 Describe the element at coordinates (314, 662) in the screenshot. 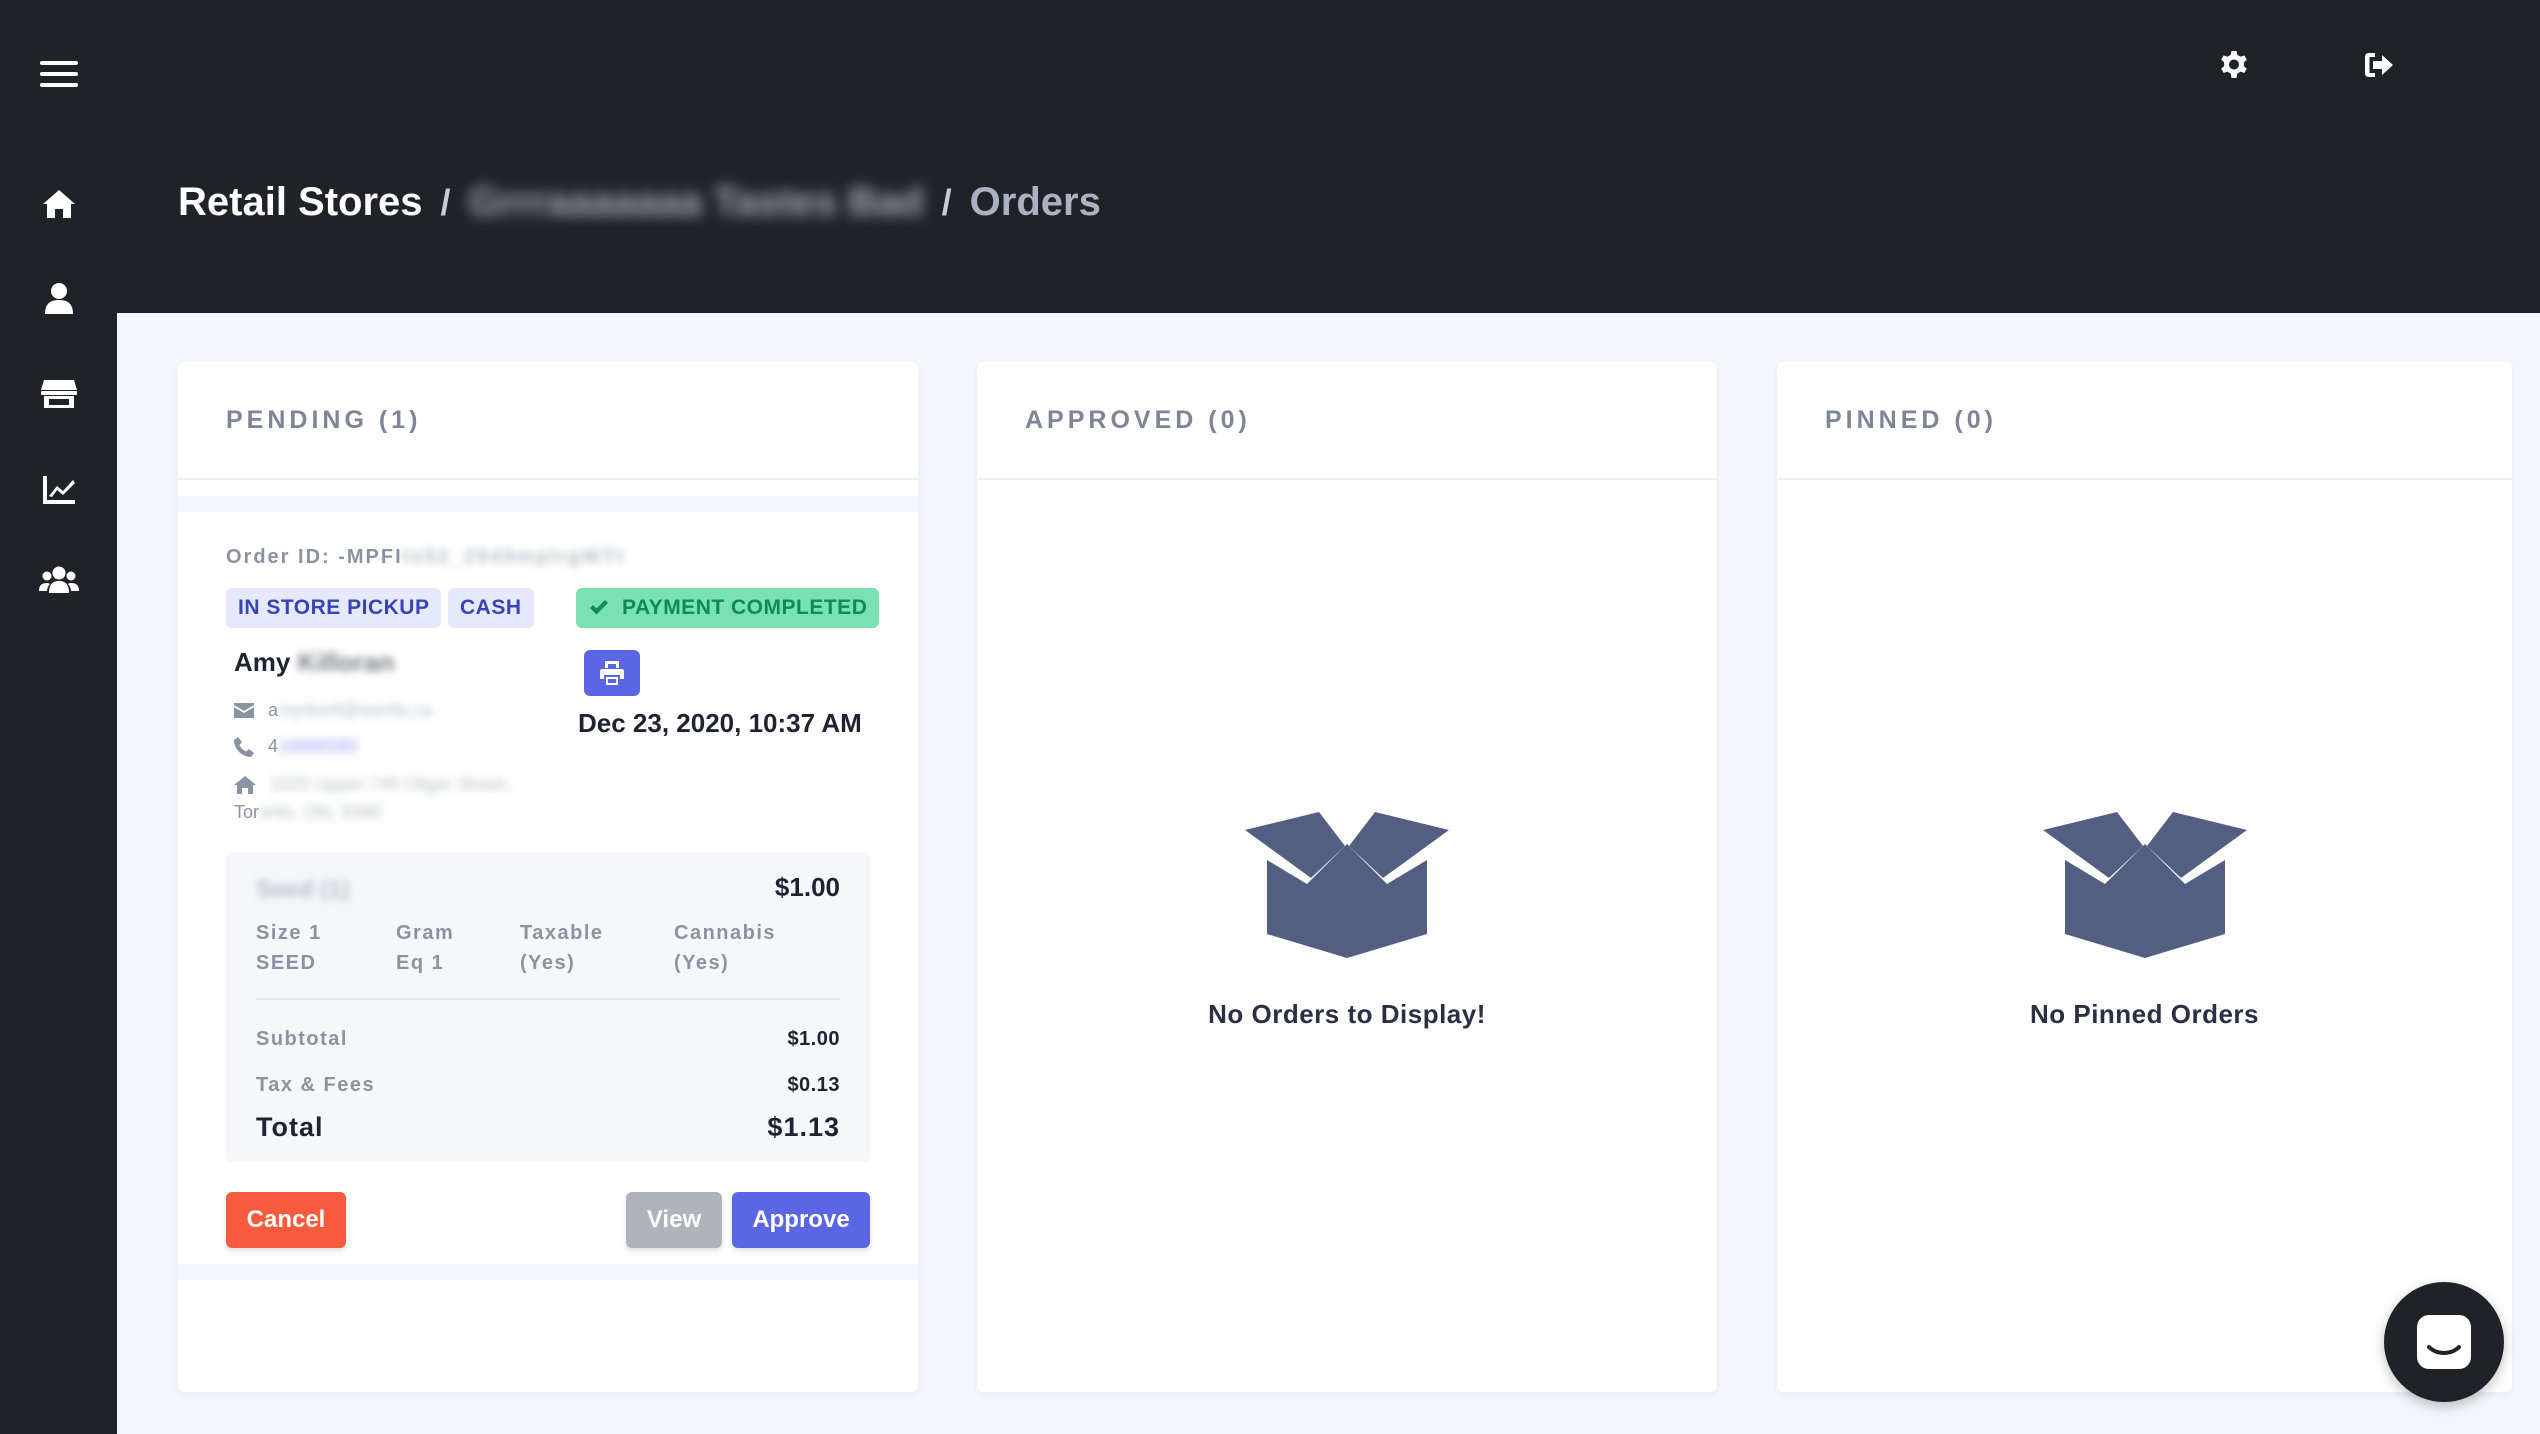

I see `customer-name: Amy Killoran` at that location.